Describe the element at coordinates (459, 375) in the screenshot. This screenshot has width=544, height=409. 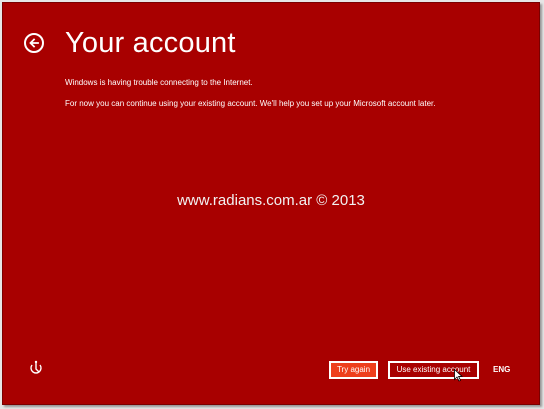
I see `mouse-pointer-icon` at that location.